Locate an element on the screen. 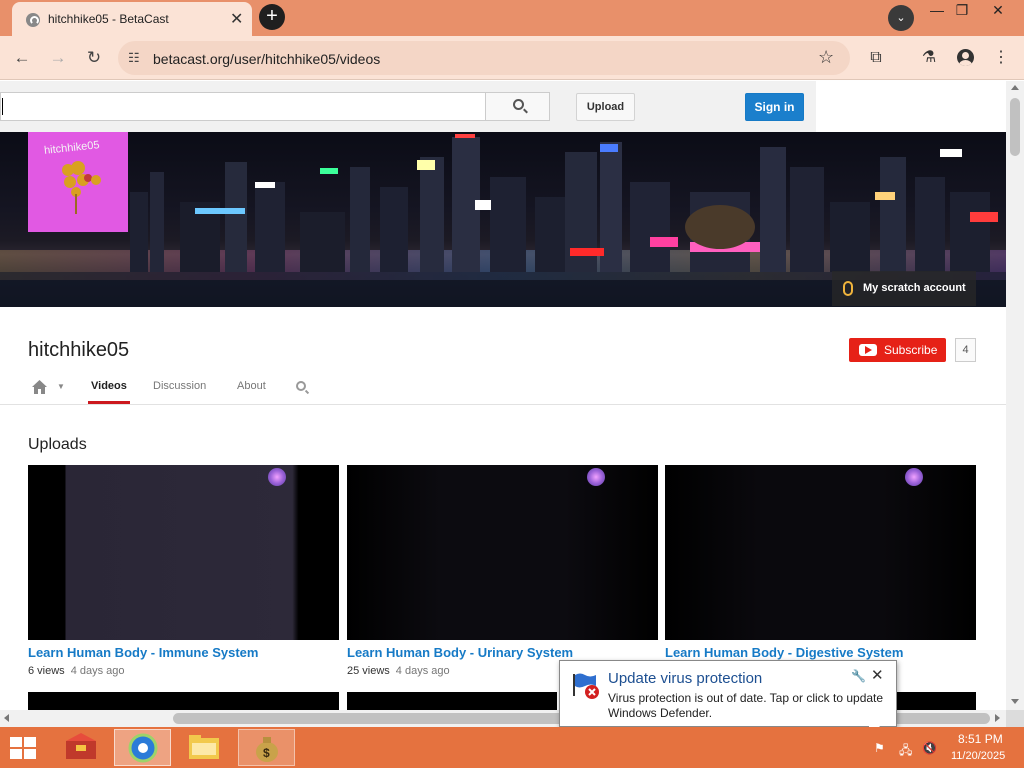 The width and height of the screenshot is (1024, 768). scroll-down-arrow-icon is located at coordinates (1015, 701).